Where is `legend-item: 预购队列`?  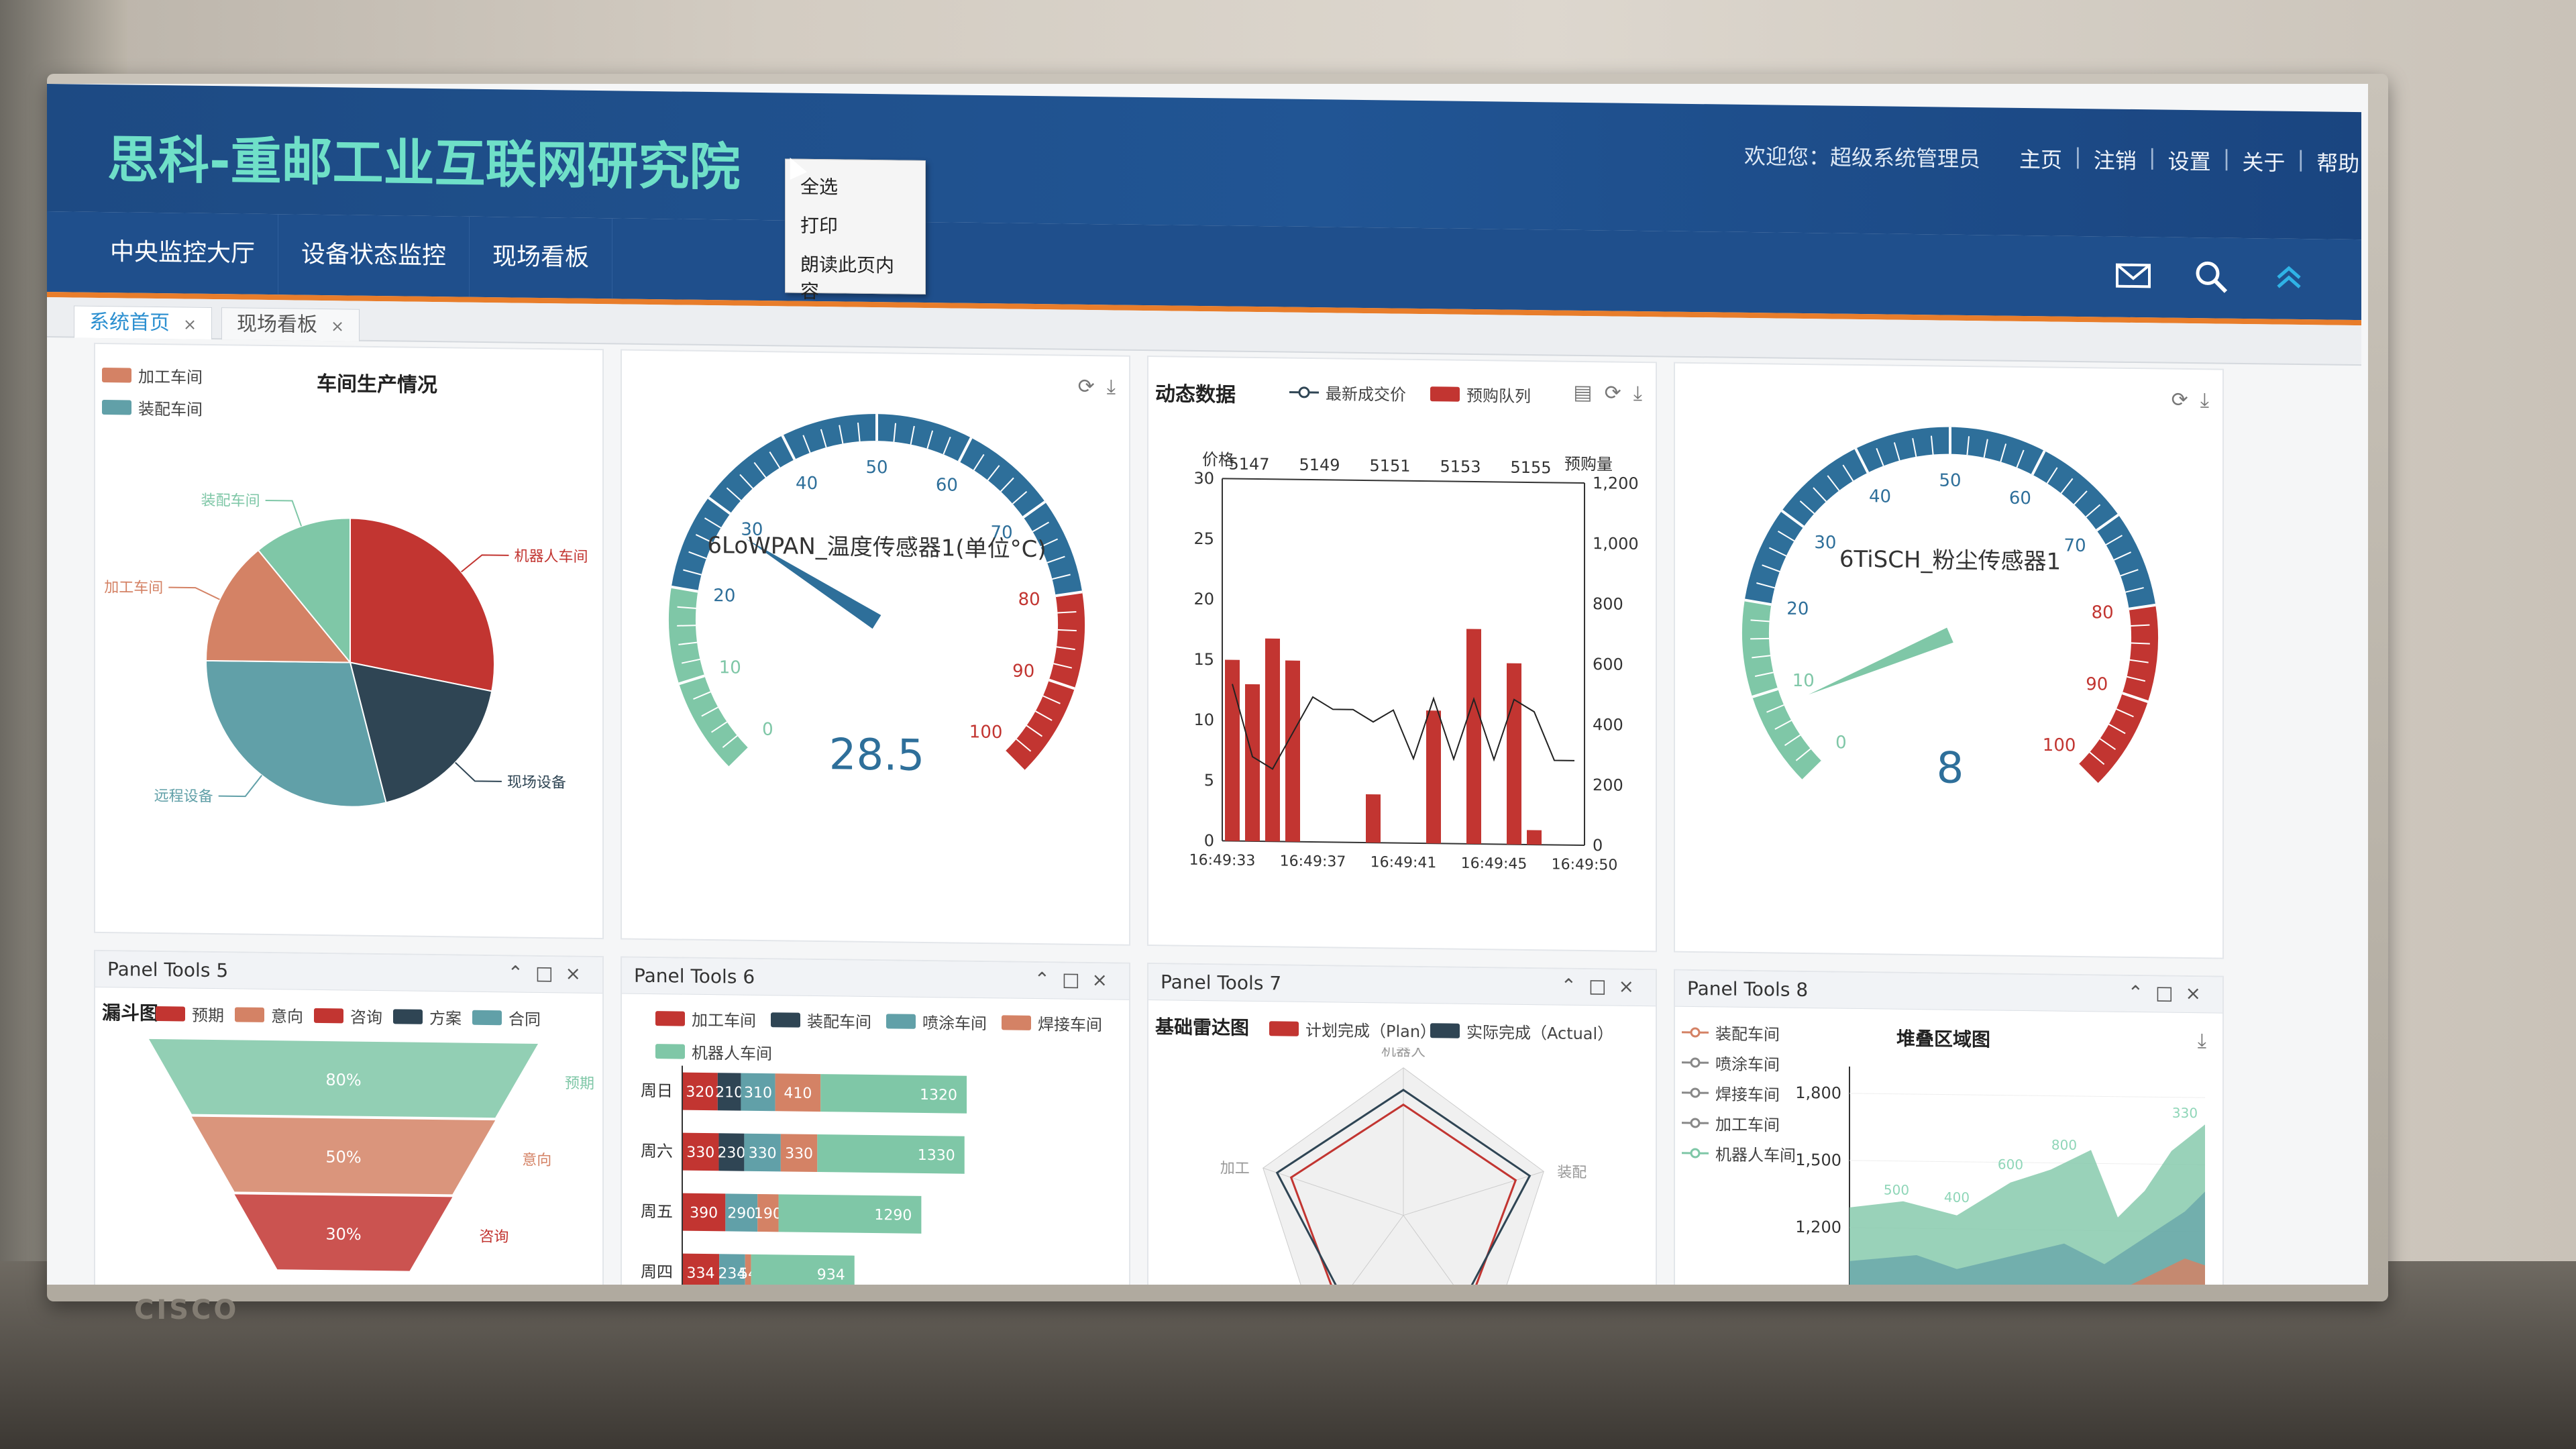
legend-item: 预购队列 is located at coordinates (1480, 394).